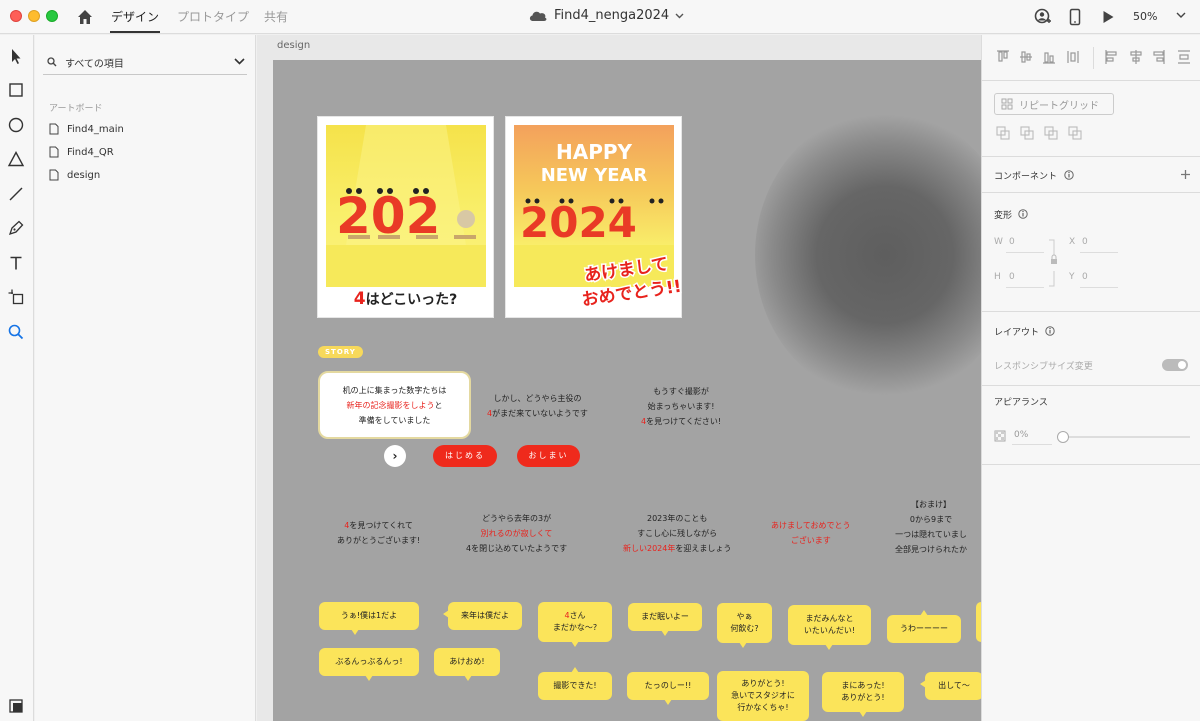 The width and height of the screenshot is (1200, 721). I want to click on responsive-resize-label: レスポンシブサイズ変更, so click(1043, 367).